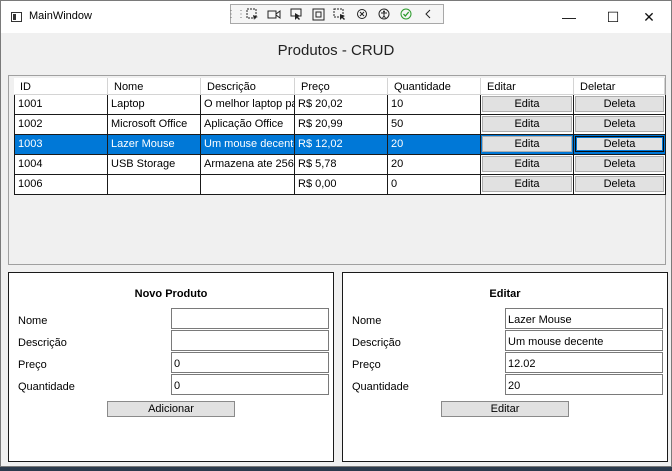 The image size is (672, 471). I want to click on cell-nome: Microsoft Office, so click(154, 125).